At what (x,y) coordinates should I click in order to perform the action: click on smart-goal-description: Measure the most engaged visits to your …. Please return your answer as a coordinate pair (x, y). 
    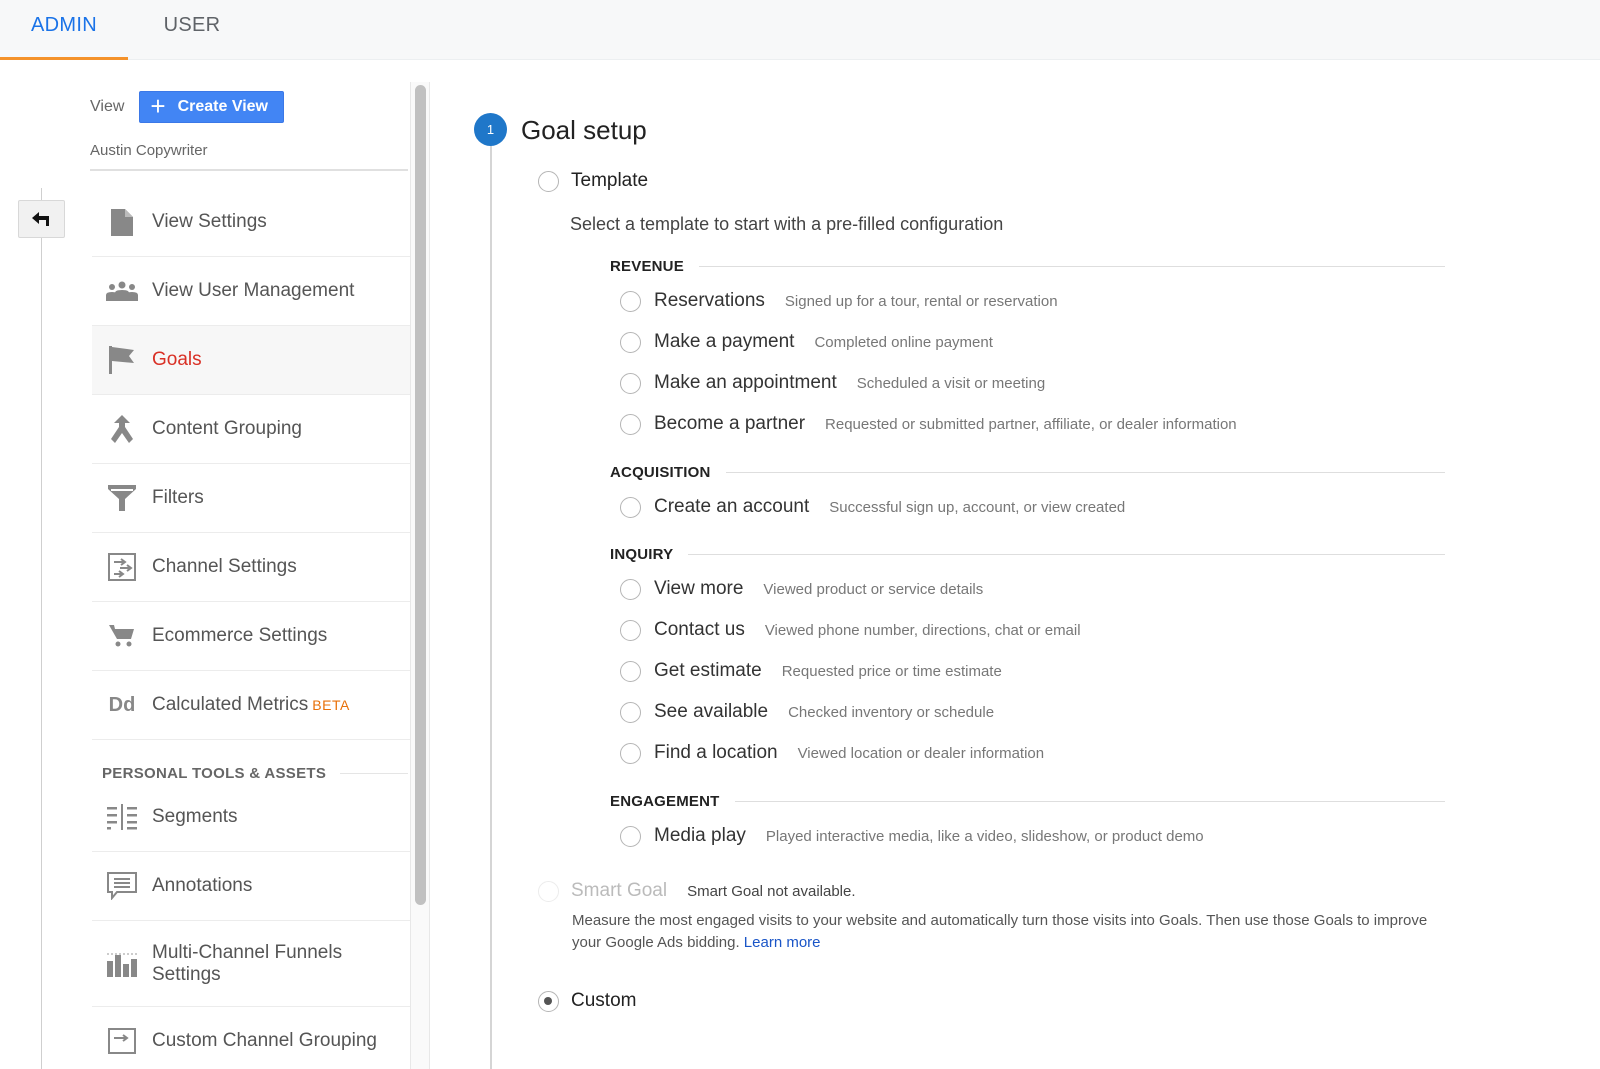
    Looking at the image, I should click on (1012, 932).